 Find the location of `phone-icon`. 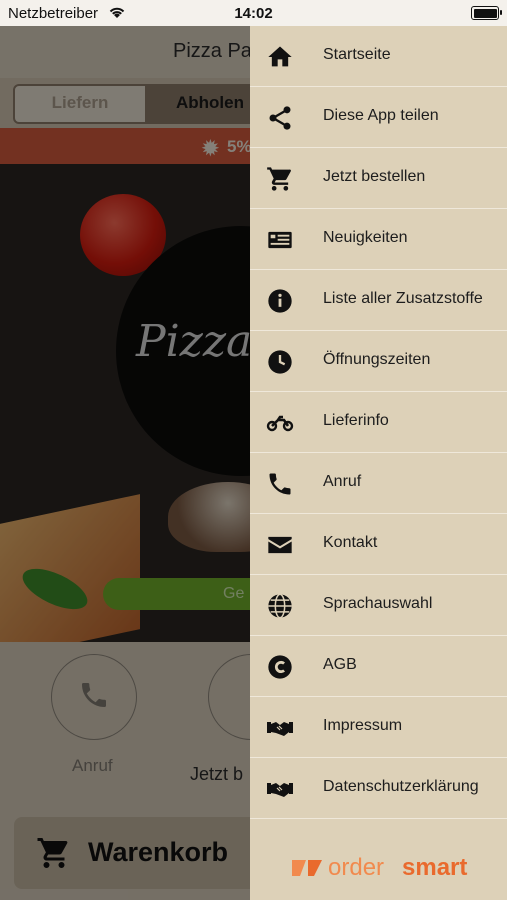

phone-icon is located at coordinates (280, 484).